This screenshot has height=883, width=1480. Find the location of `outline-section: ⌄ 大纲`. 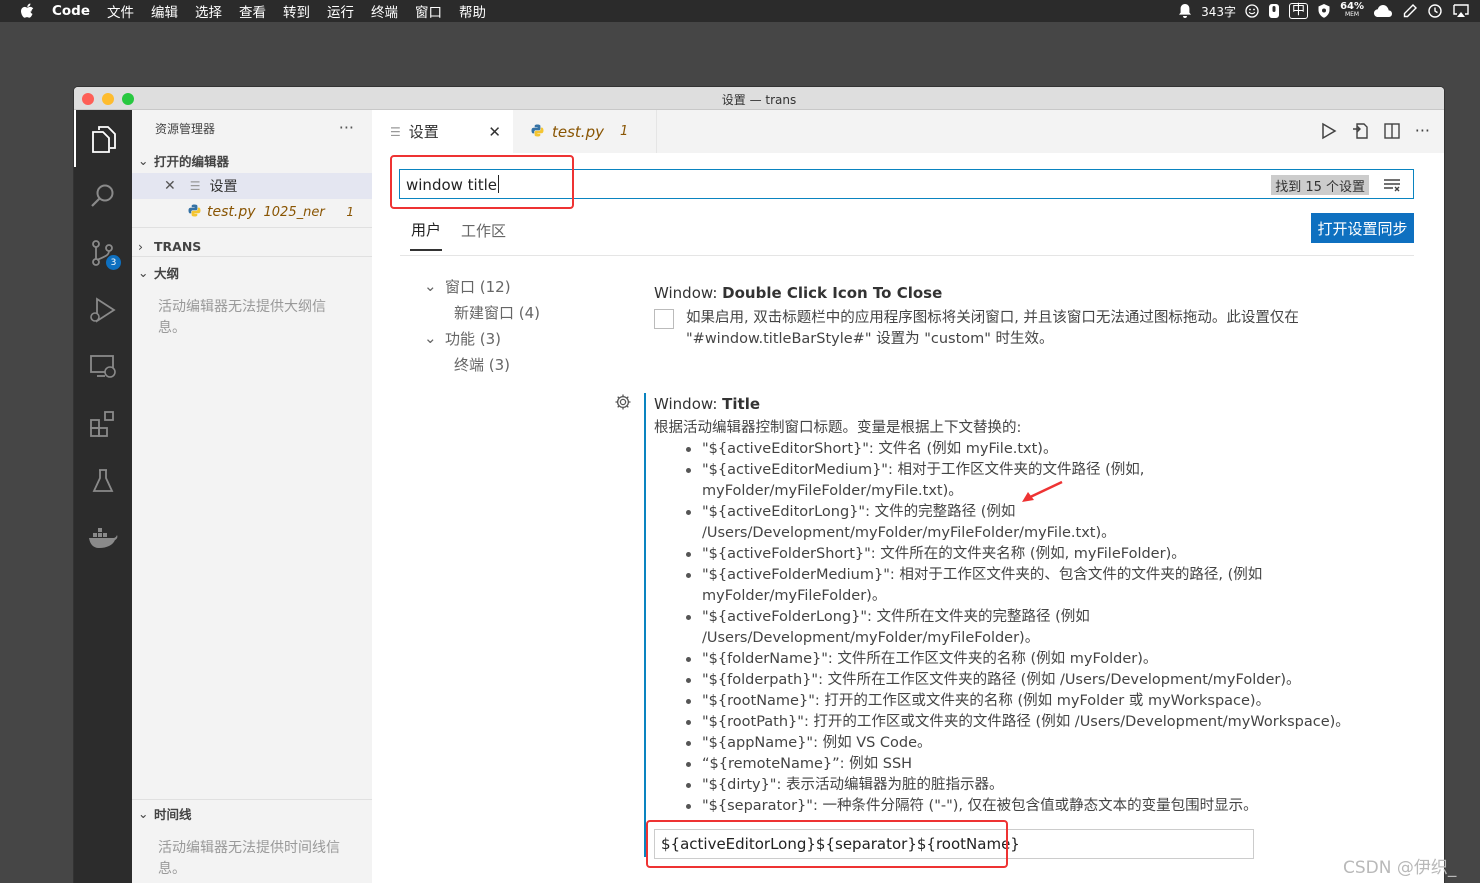

outline-section: ⌄ 大纲 is located at coordinates (252, 272).